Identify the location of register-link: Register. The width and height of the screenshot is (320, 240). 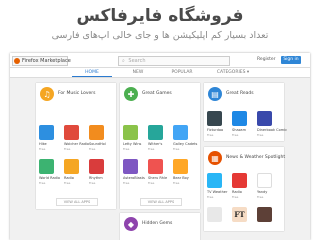
(266, 60).